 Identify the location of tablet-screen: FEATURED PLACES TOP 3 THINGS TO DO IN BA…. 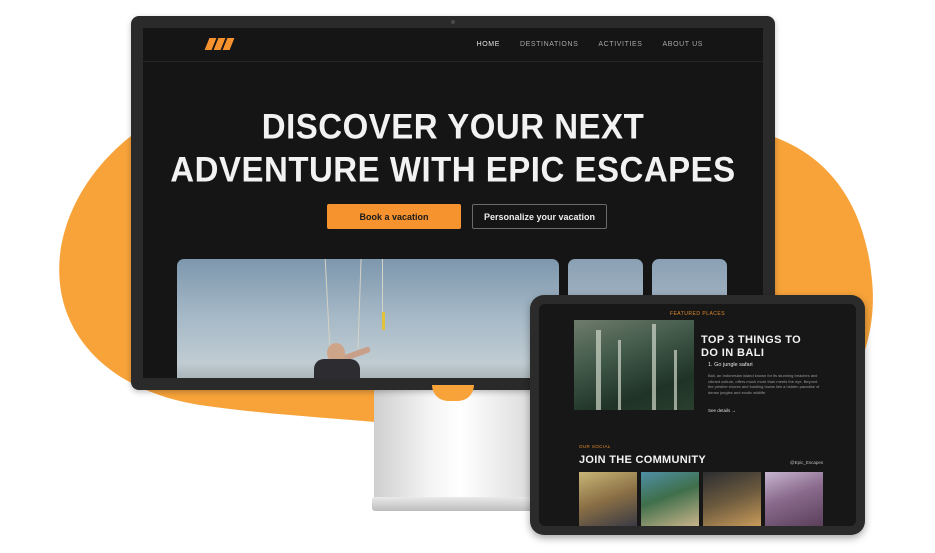
(697, 415).